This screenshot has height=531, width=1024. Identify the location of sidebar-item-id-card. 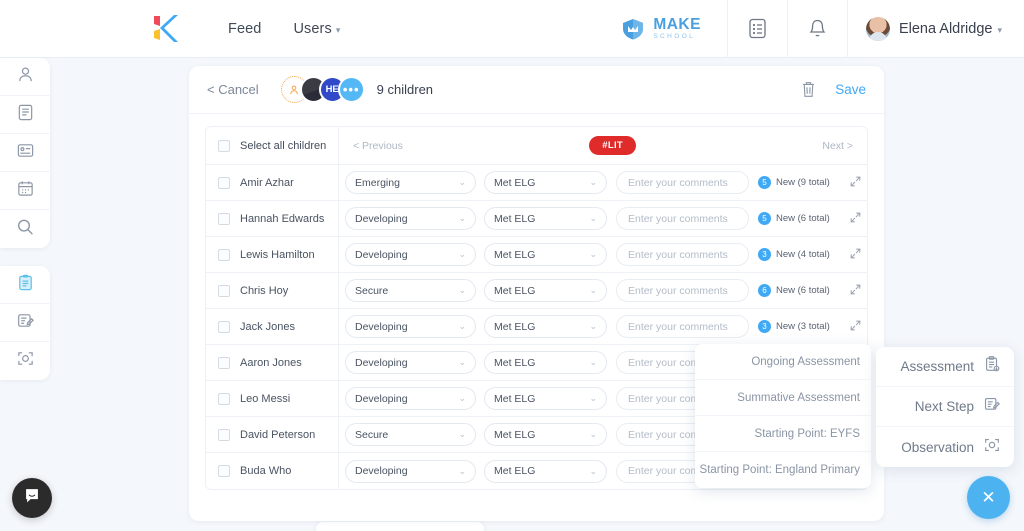
(25, 153).